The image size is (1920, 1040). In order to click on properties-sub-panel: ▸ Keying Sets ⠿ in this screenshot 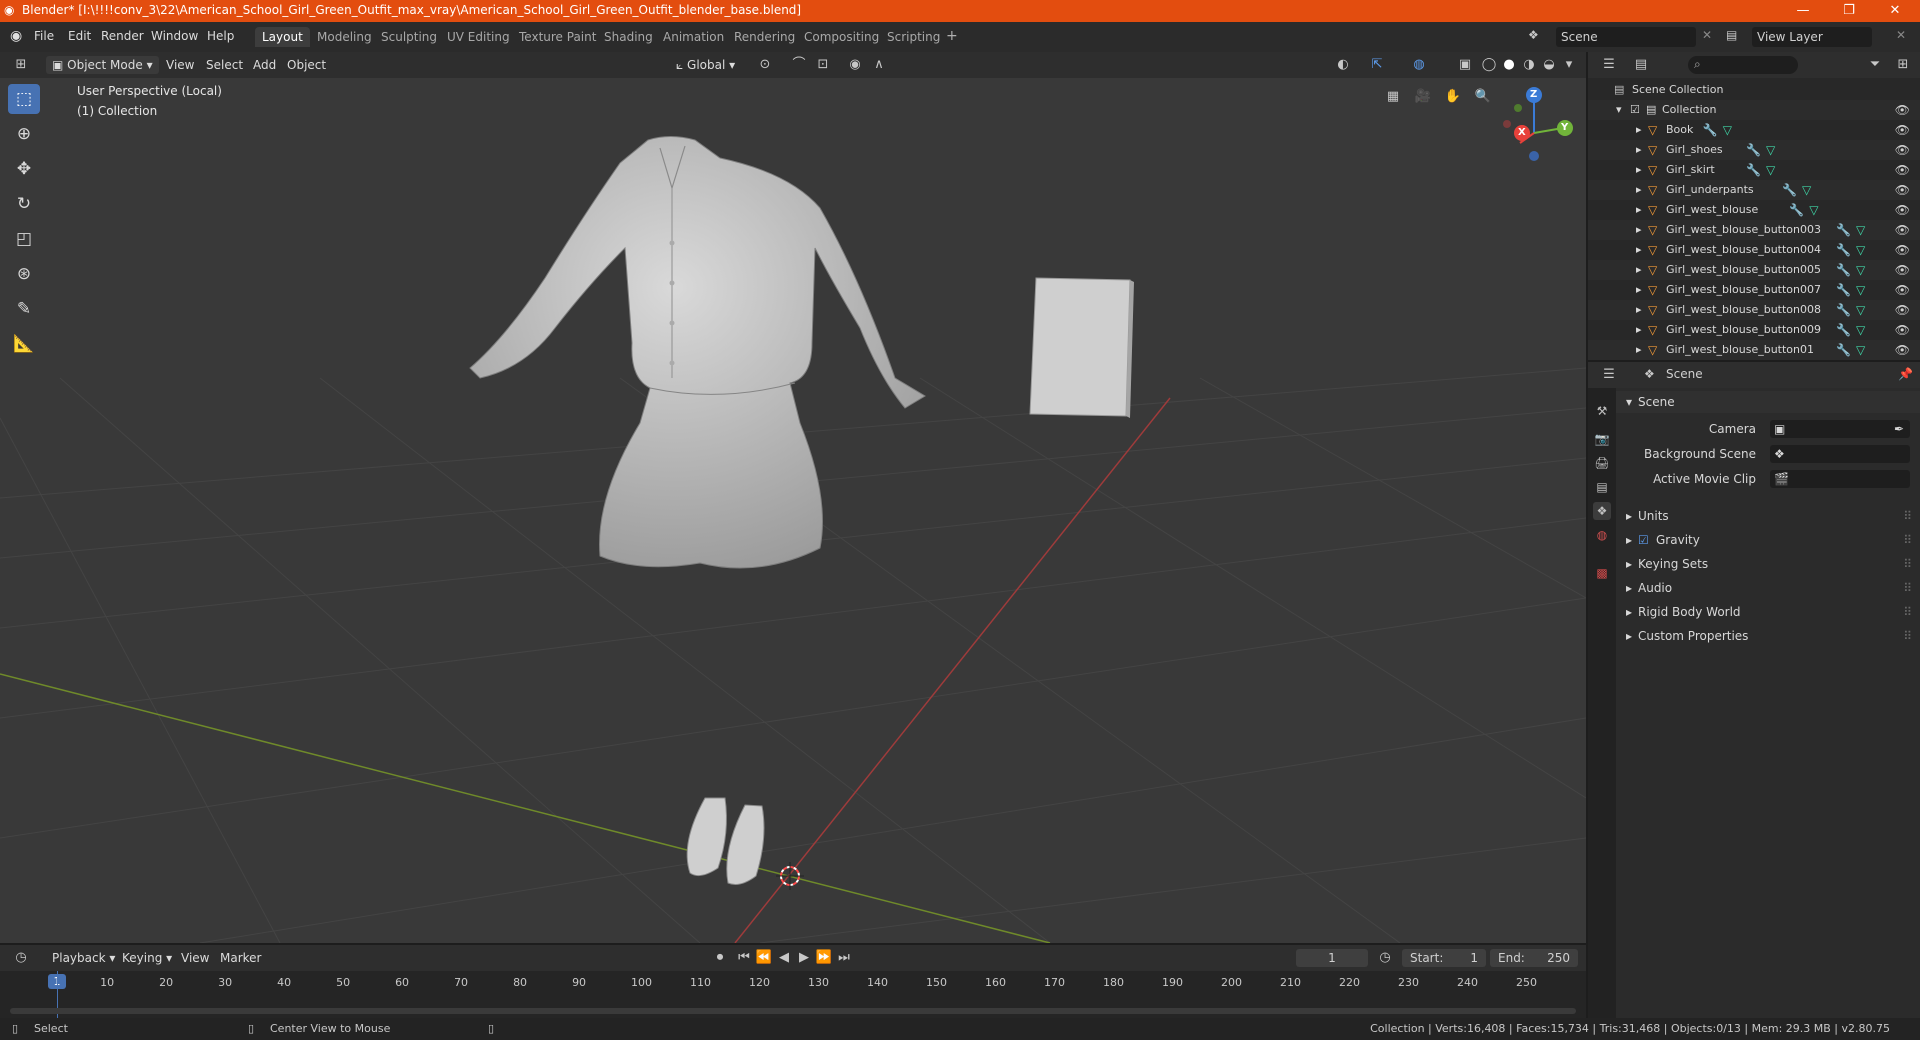, I will do `click(1768, 564)`.